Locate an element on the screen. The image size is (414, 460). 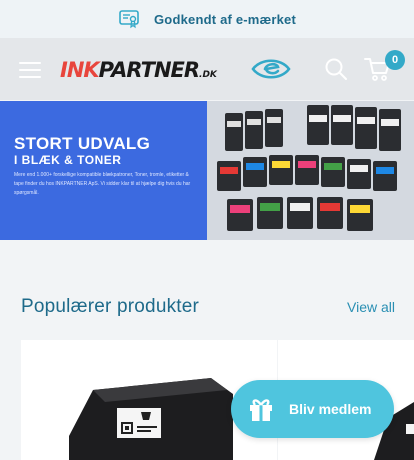
cart-count-badge: 0 is located at coordinates (395, 60).